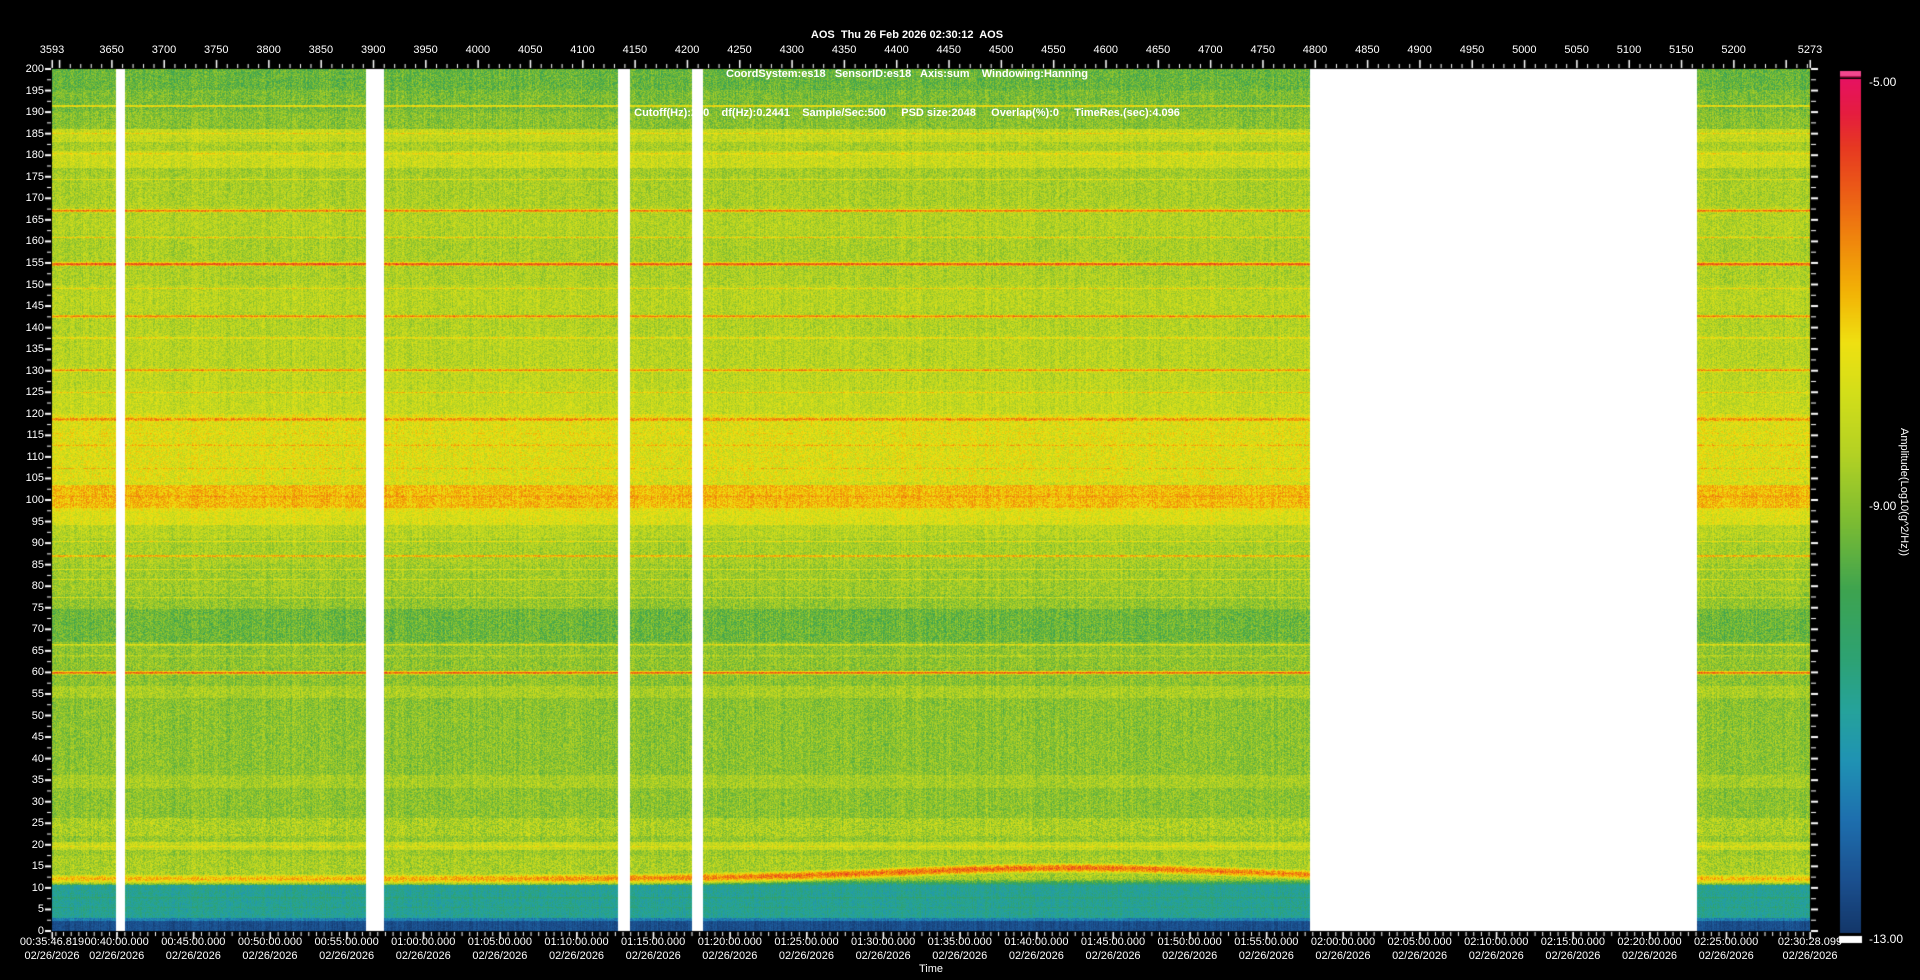  Describe the element at coordinates (34, 262) in the screenshot. I see `freq-tick-label: 155` at that location.